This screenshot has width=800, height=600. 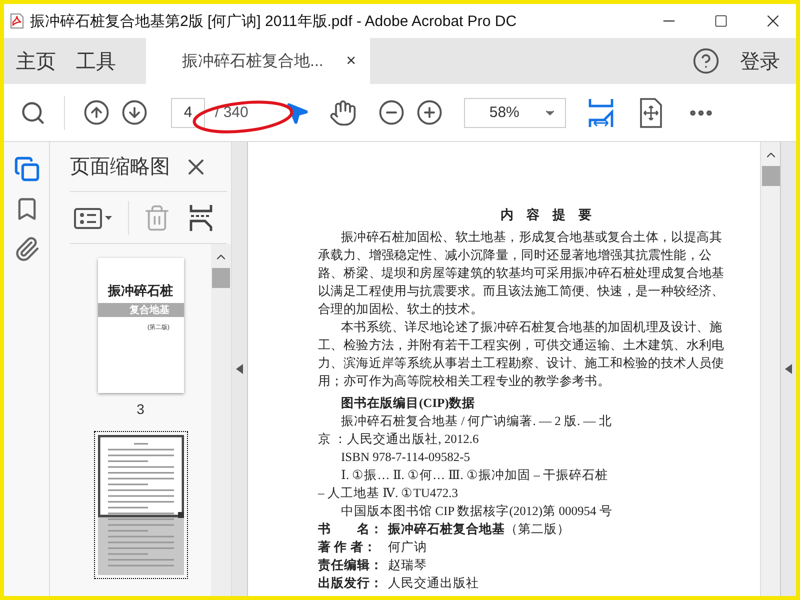 I want to click on pages-icon, so click(x=27, y=169).